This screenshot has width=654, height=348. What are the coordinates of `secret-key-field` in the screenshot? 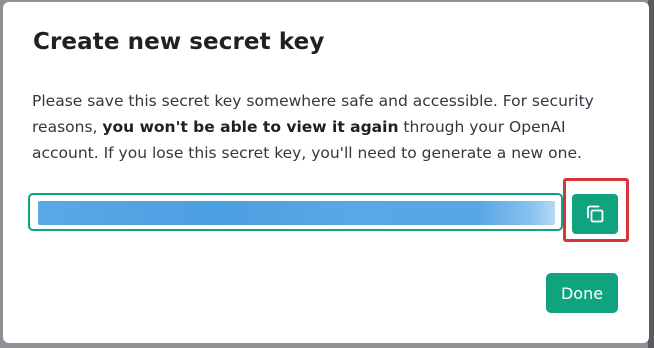 It's located at (295, 212).